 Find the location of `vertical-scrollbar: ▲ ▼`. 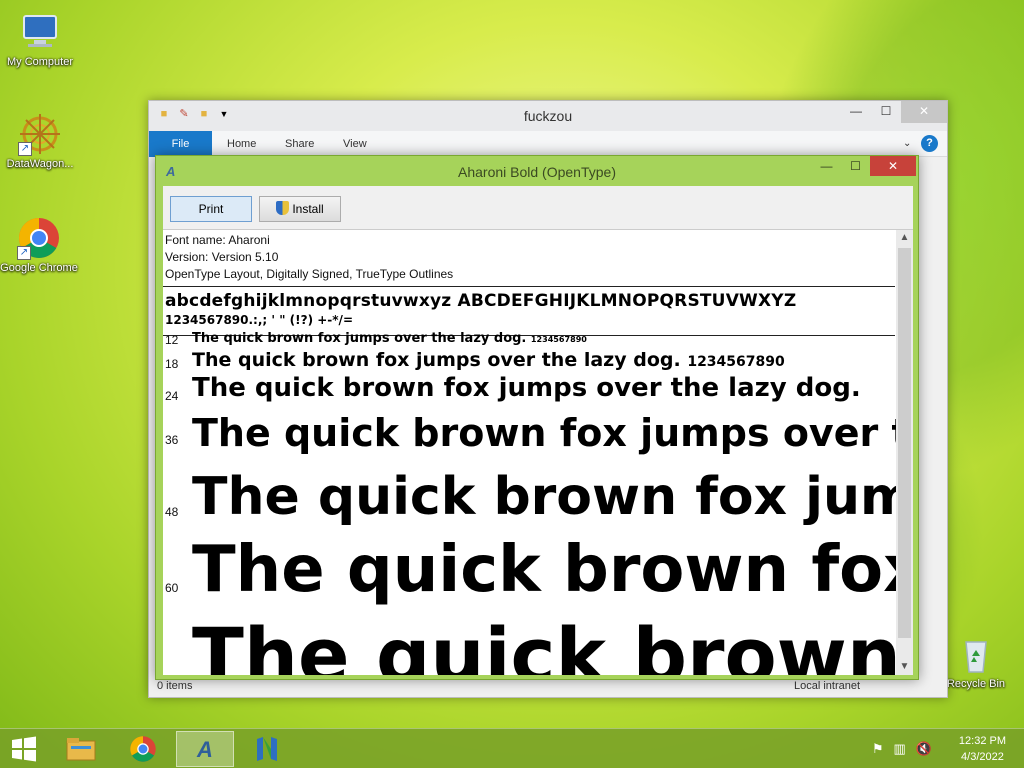

vertical-scrollbar: ▲ ▼ is located at coordinates (904, 452).